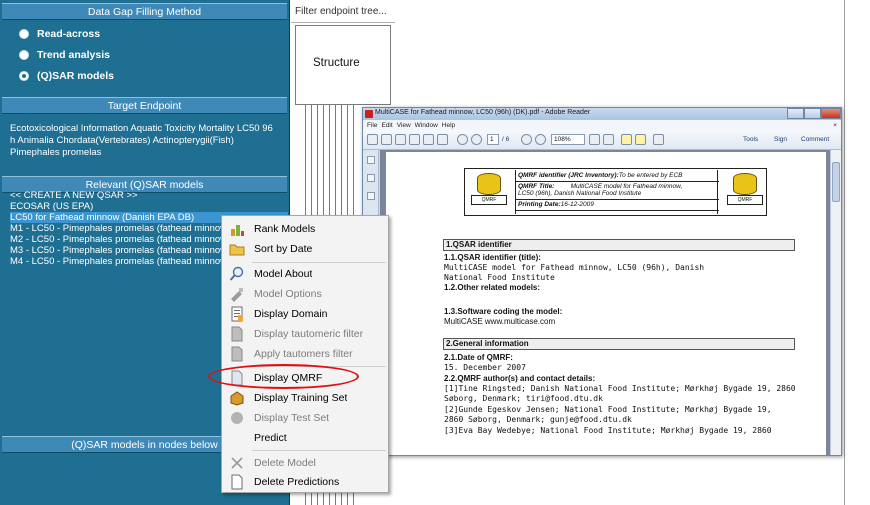 This screenshot has height=505, width=870. I want to click on endpoint-line: Pimephales promelas, so click(56, 152).